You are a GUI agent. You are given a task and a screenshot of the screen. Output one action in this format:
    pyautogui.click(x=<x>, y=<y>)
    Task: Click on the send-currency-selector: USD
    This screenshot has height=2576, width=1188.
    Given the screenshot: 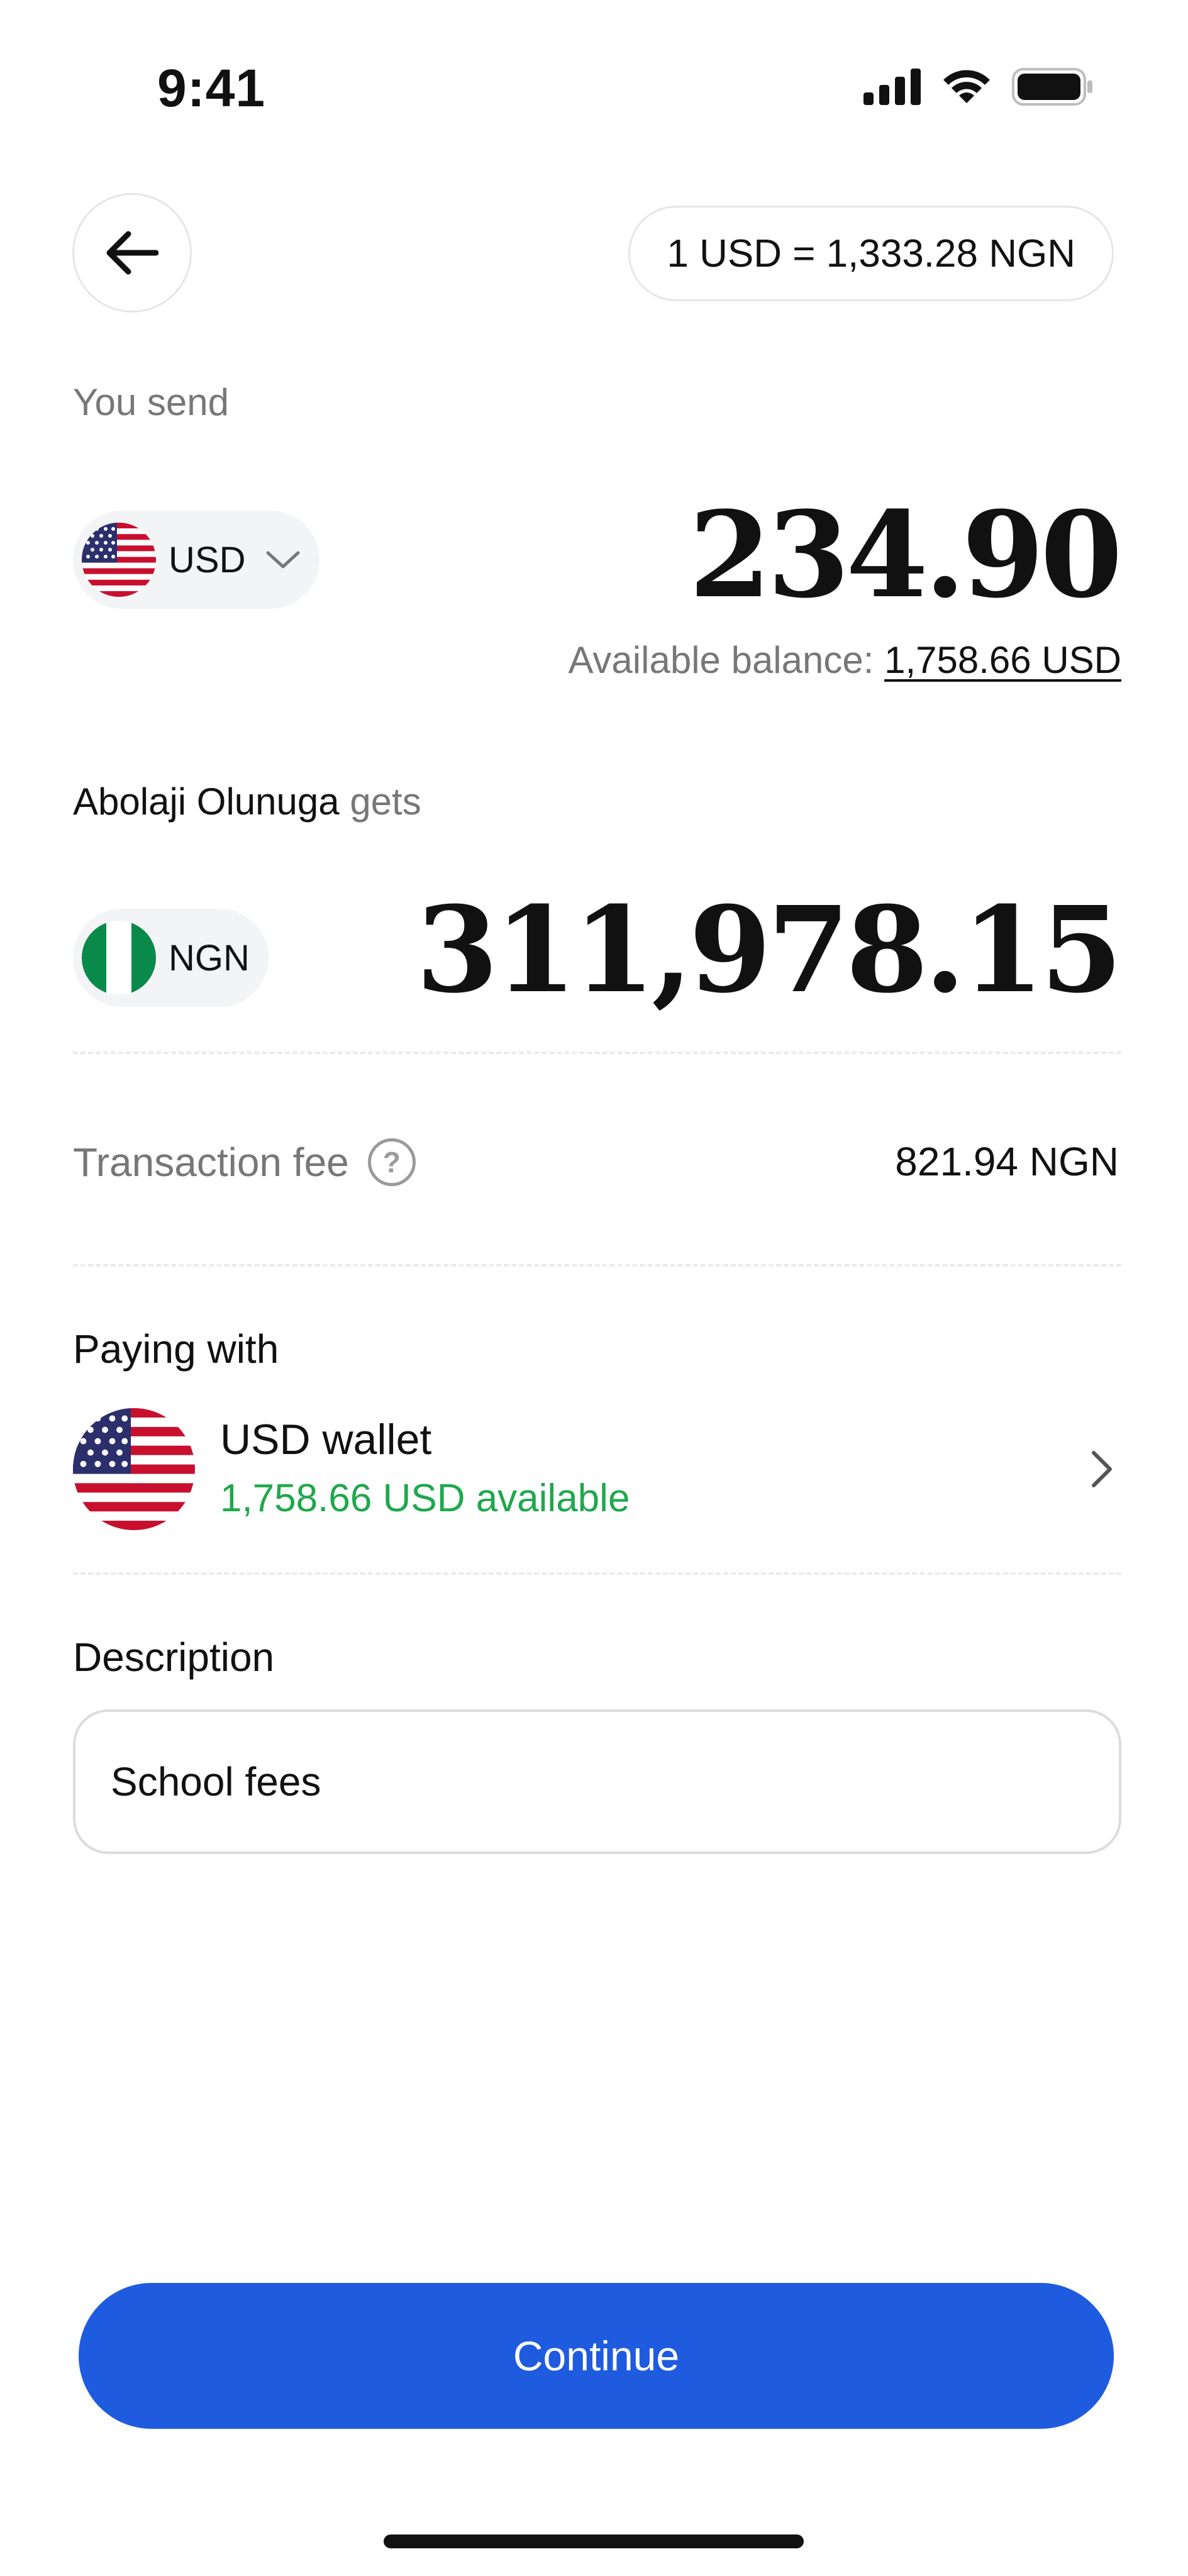 What is the action you would take?
    pyautogui.click(x=196, y=560)
    